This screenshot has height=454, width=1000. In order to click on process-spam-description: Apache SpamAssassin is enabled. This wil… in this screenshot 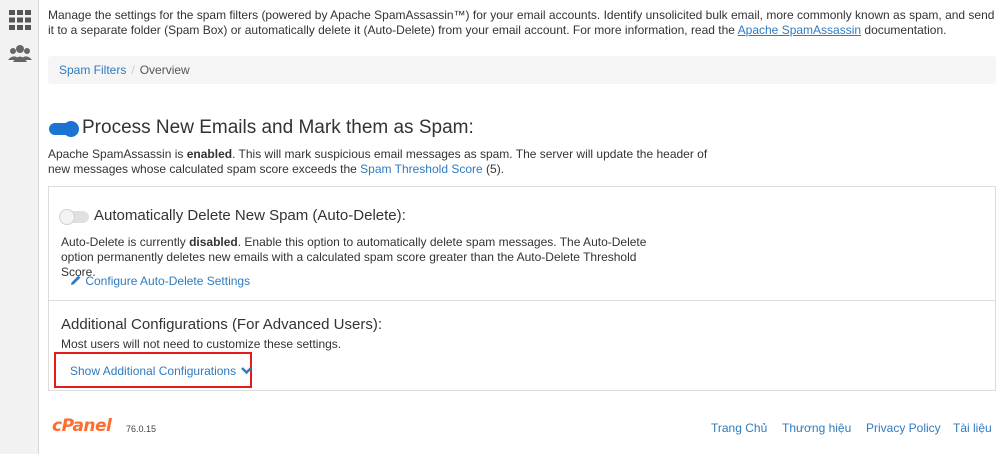, I will do `click(378, 162)`.